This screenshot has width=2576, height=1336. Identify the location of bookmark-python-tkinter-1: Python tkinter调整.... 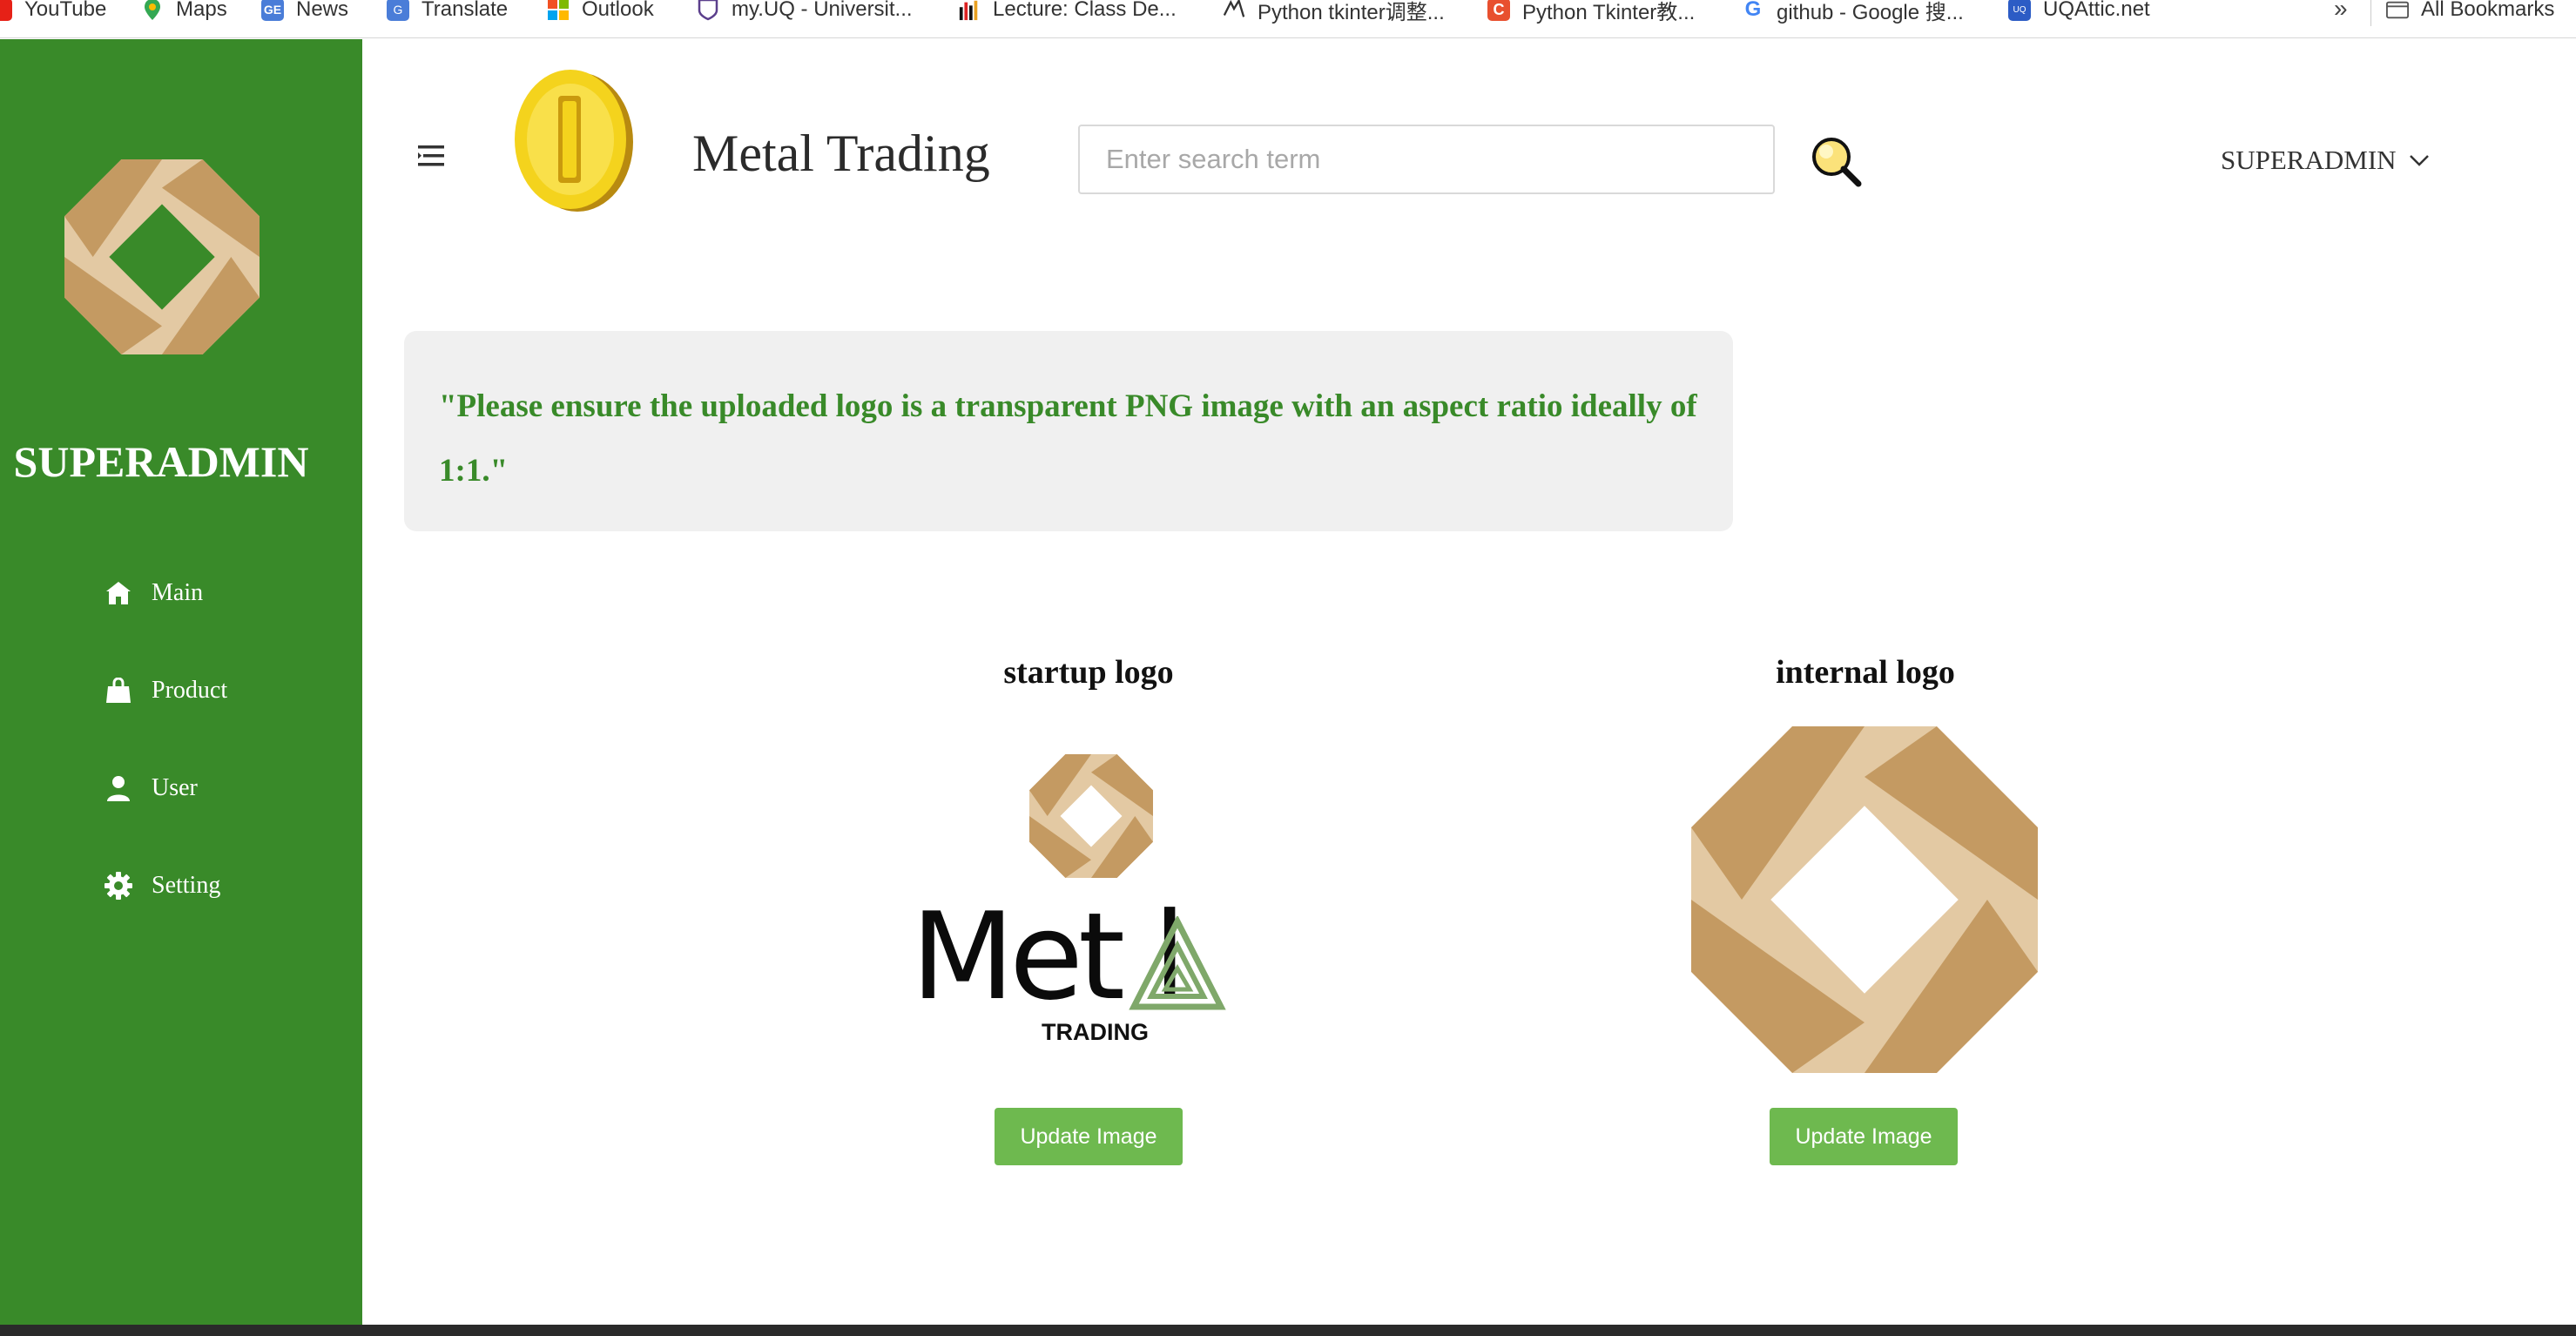
(1334, 13).